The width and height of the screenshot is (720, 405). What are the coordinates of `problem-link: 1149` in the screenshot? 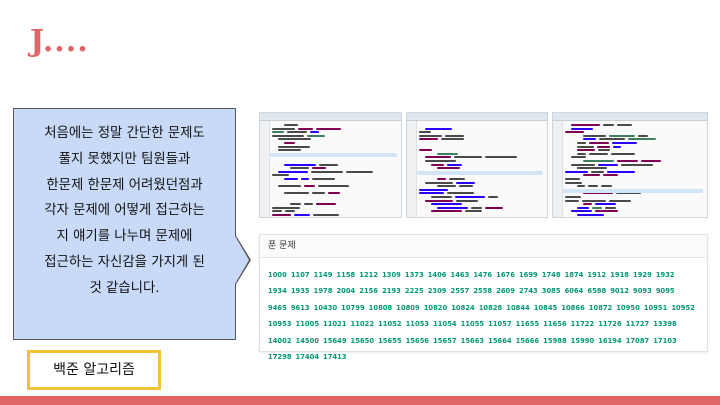 It's located at (323, 275).